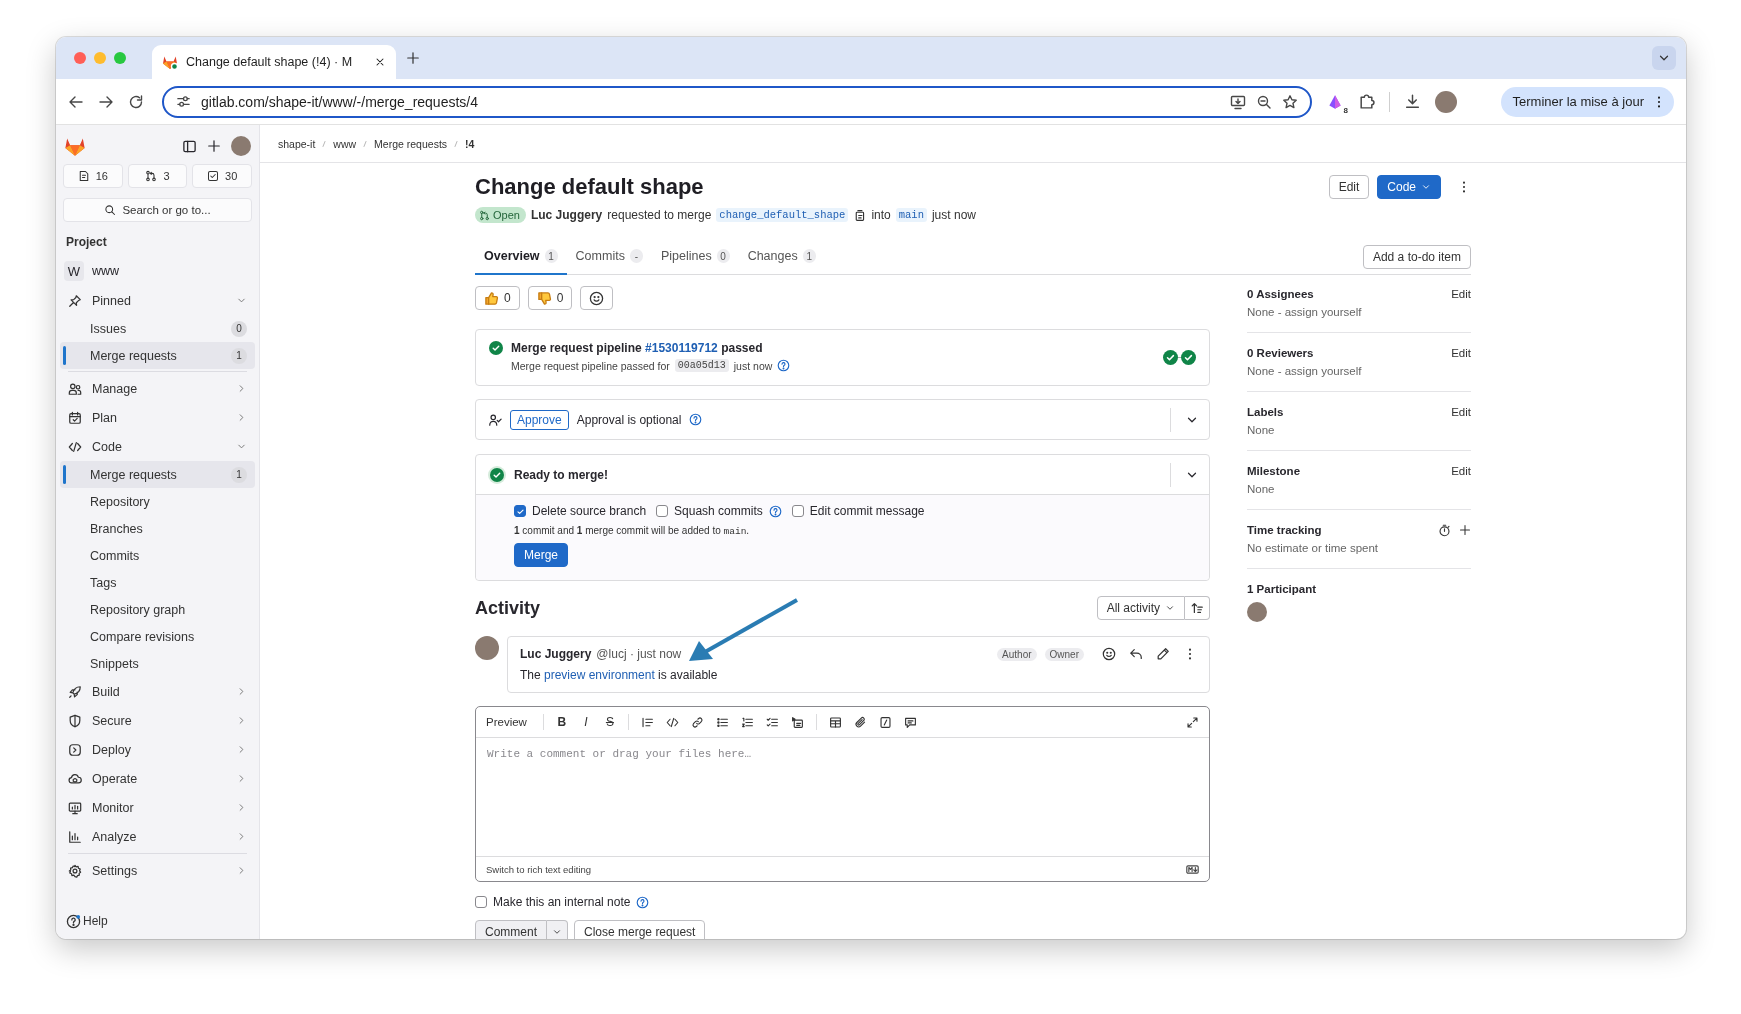 This screenshot has height=1014, width=1741. Describe the element at coordinates (722, 722) in the screenshot. I see `bulleted-list-icon` at that location.